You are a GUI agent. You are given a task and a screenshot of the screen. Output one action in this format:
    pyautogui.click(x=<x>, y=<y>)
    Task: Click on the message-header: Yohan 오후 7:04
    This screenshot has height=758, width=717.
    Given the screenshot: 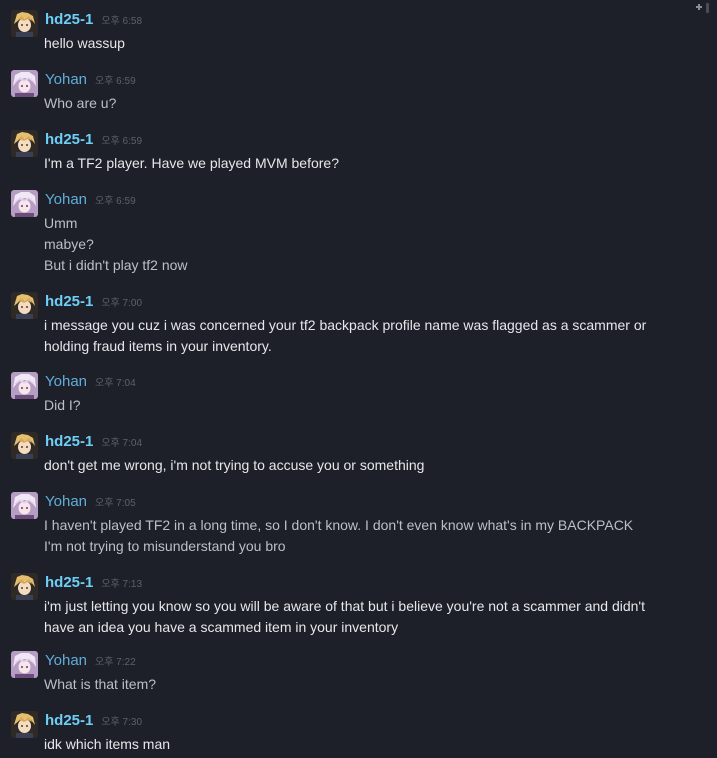 What is the action you would take?
    pyautogui.click(x=90, y=382)
    